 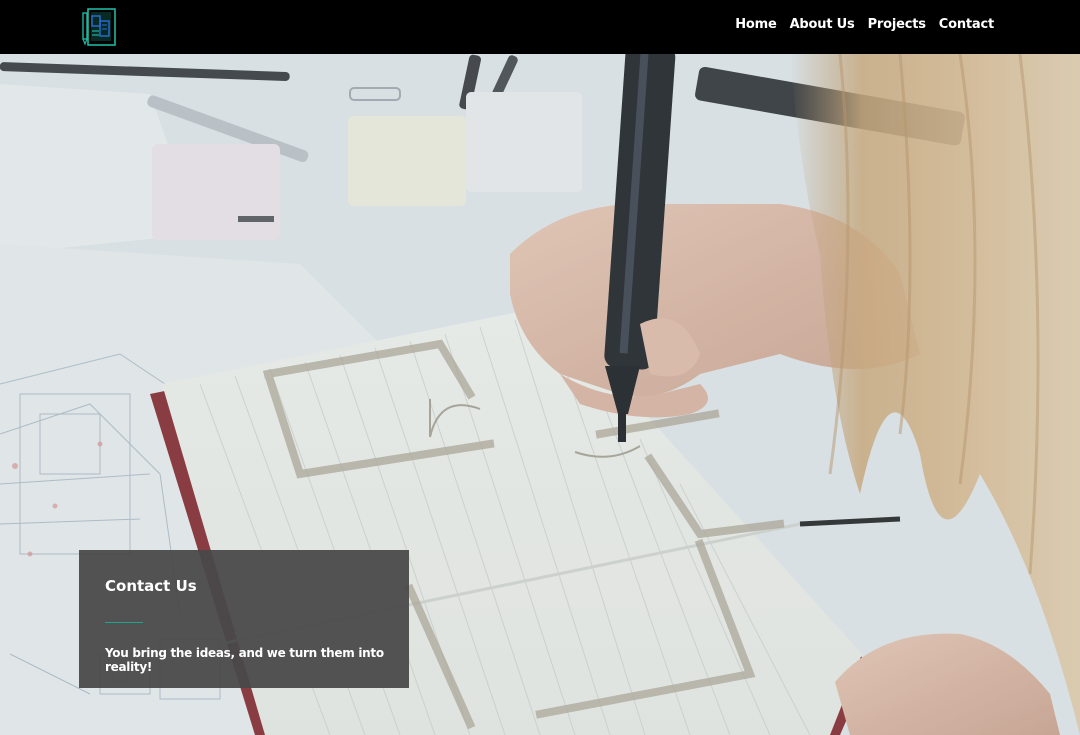 What do you see at coordinates (99, 27) in the screenshot?
I see `blueprint-building-logo-icon` at bounding box center [99, 27].